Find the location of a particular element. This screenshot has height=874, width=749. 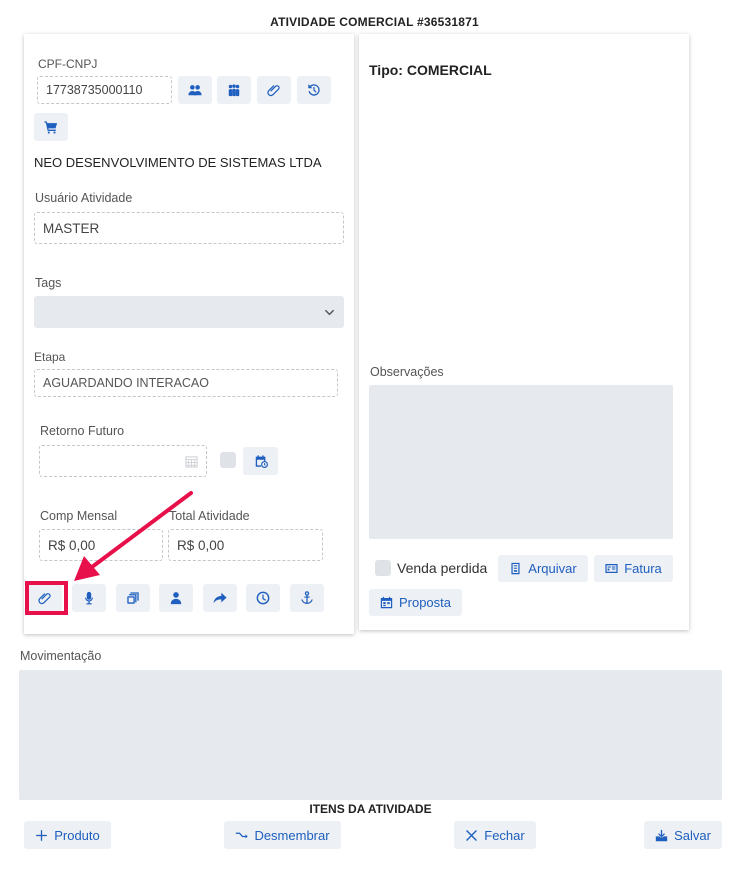

arquivar-label: Arquivar is located at coordinates (552, 568).